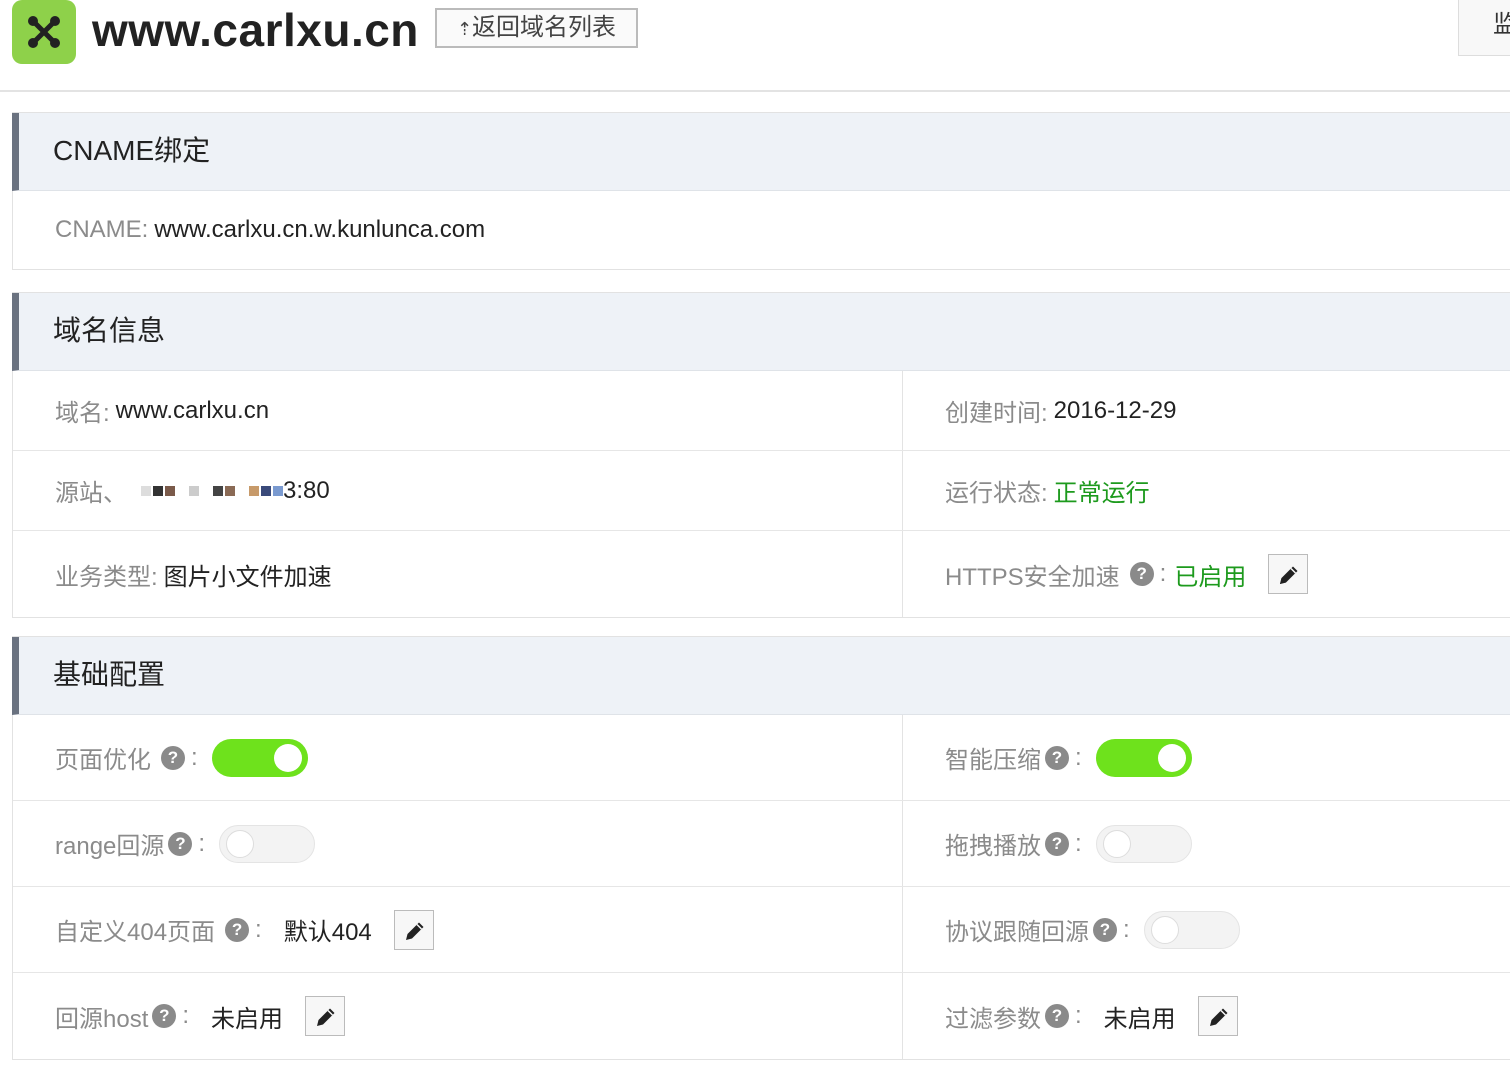 This screenshot has height=1072, width=1510. What do you see at coordinates (464, 29) in the screenshot?
I see `upload-arrow-icon: ⇡` at bounding box center [464, 29].